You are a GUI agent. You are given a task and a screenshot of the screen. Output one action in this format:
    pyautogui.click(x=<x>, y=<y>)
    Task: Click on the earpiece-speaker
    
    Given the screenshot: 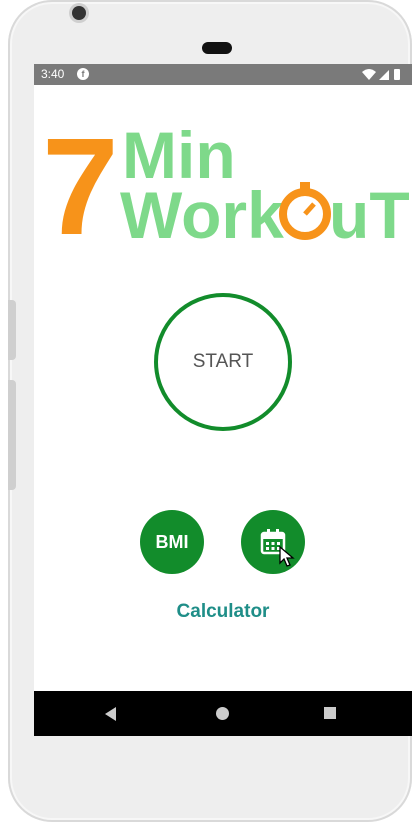 What is the action you would take?
    pyautogui.click(x=217, y=48)
    